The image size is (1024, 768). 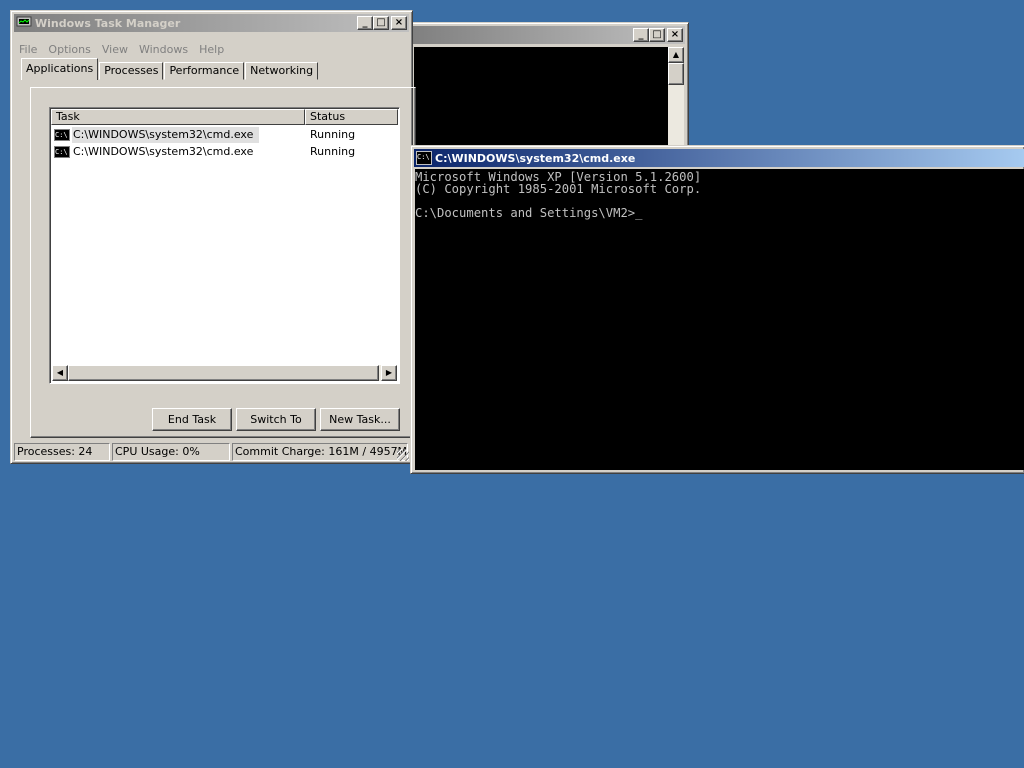 I want to click on column-header-status: Status, so click(x=351, y=117).